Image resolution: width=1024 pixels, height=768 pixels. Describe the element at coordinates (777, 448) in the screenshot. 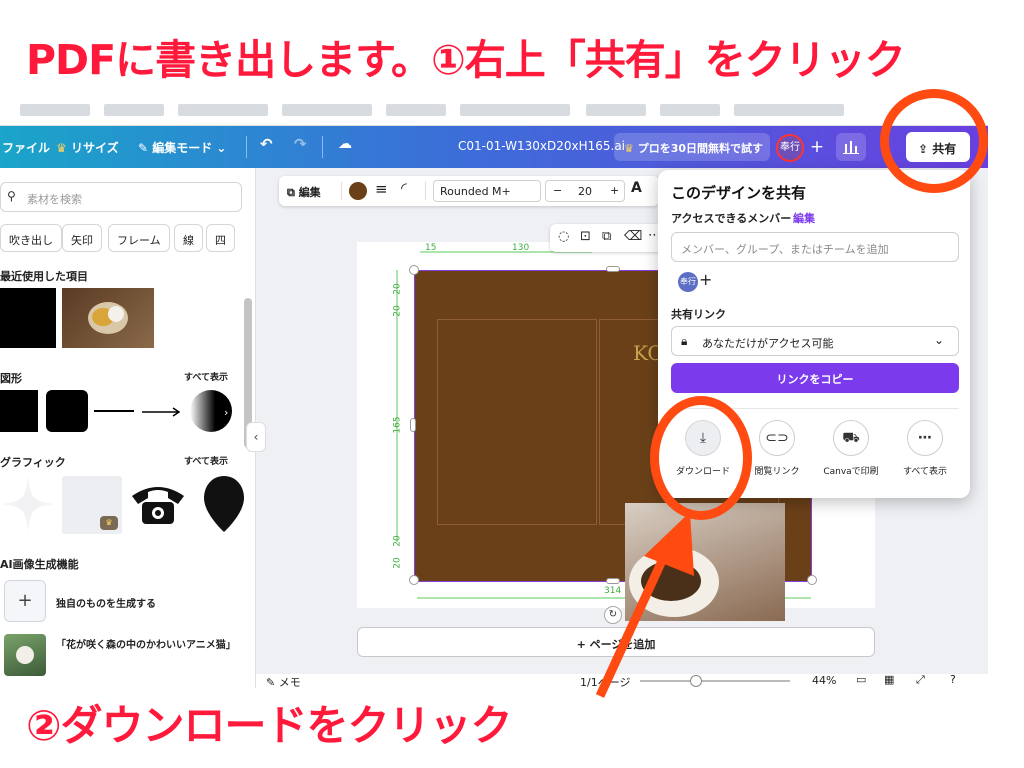

I see `view-link-option: ⊂⊃ 閲覧リンク` at that location.